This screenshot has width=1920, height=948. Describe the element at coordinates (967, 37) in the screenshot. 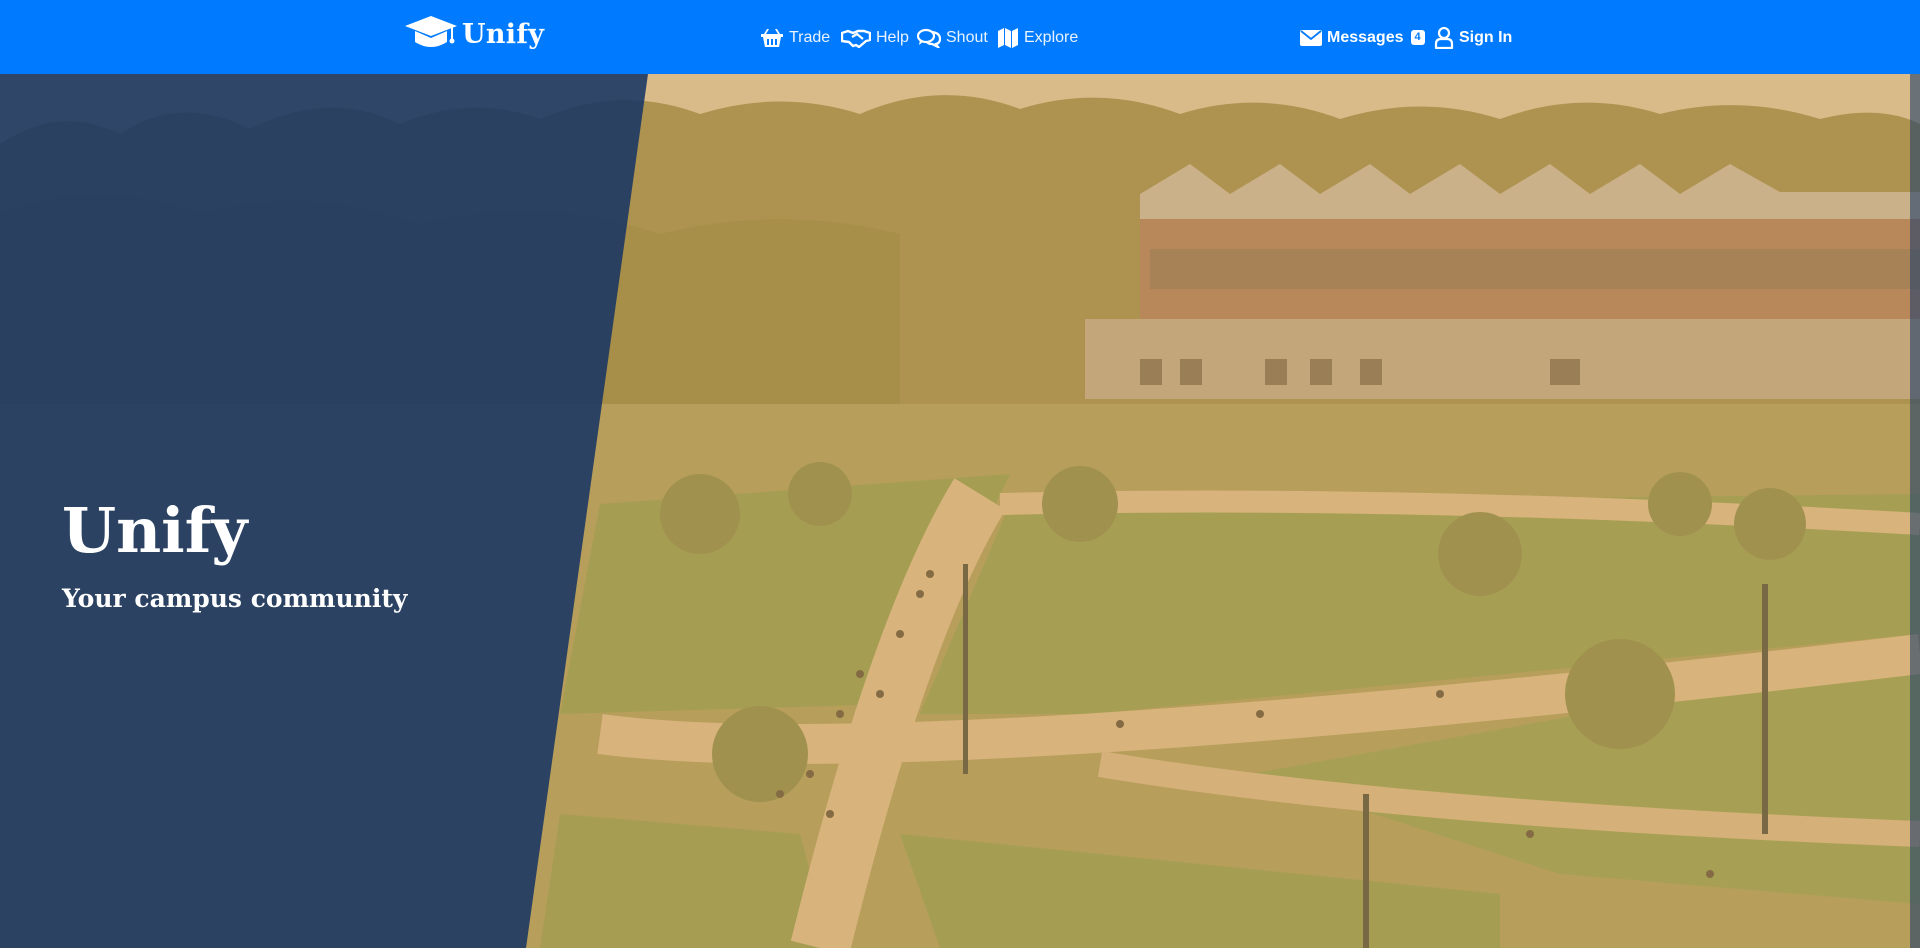

I see `nav-shout-label: Shout` at that location.